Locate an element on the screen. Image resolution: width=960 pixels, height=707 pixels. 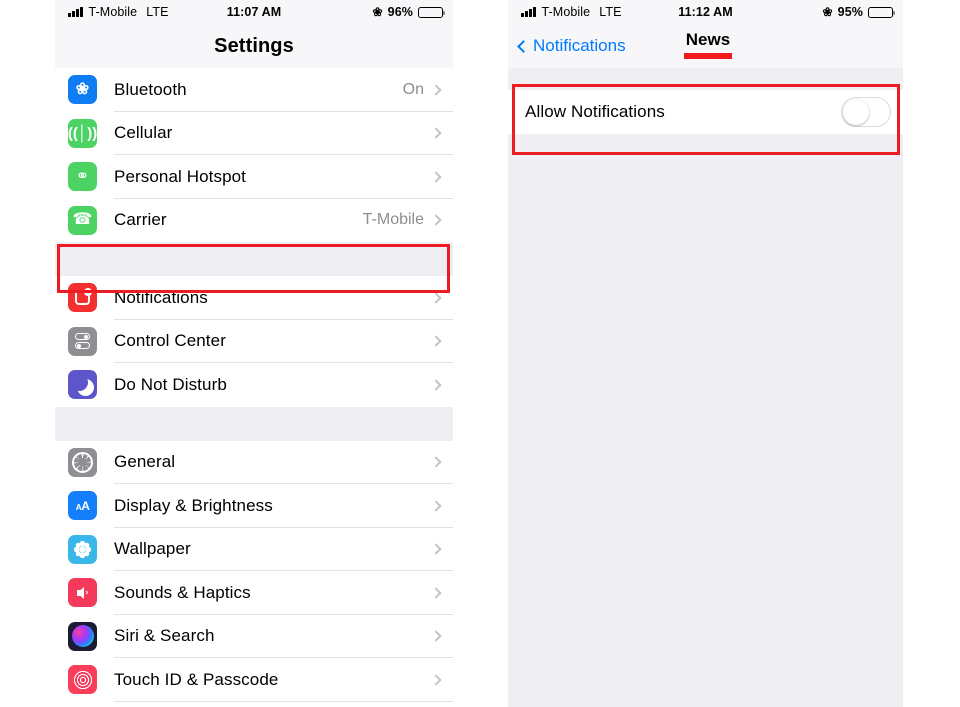
row-label: Allow Notifications is located at coordinates (595, 111).